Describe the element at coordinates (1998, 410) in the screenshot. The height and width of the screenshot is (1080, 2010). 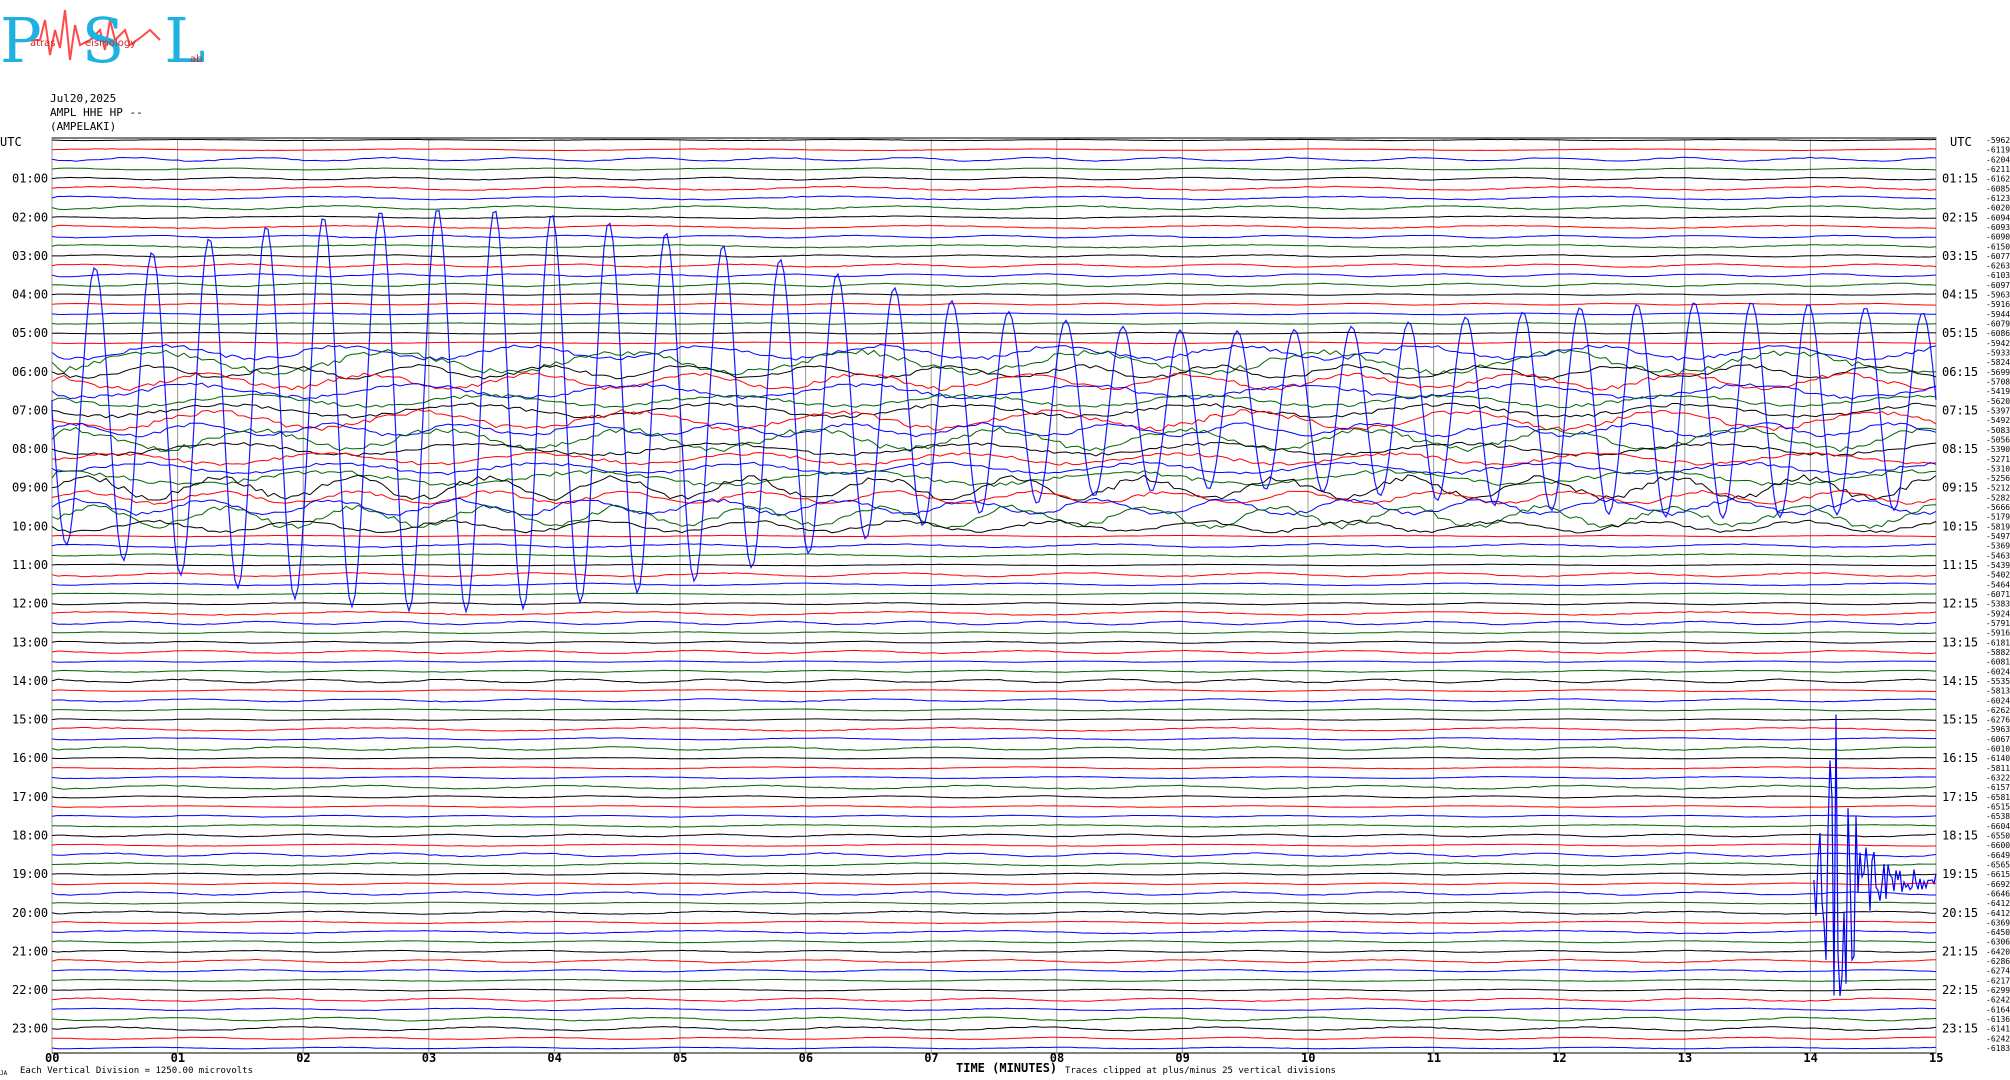
I see `trace-offset-label: -5397` at that location.